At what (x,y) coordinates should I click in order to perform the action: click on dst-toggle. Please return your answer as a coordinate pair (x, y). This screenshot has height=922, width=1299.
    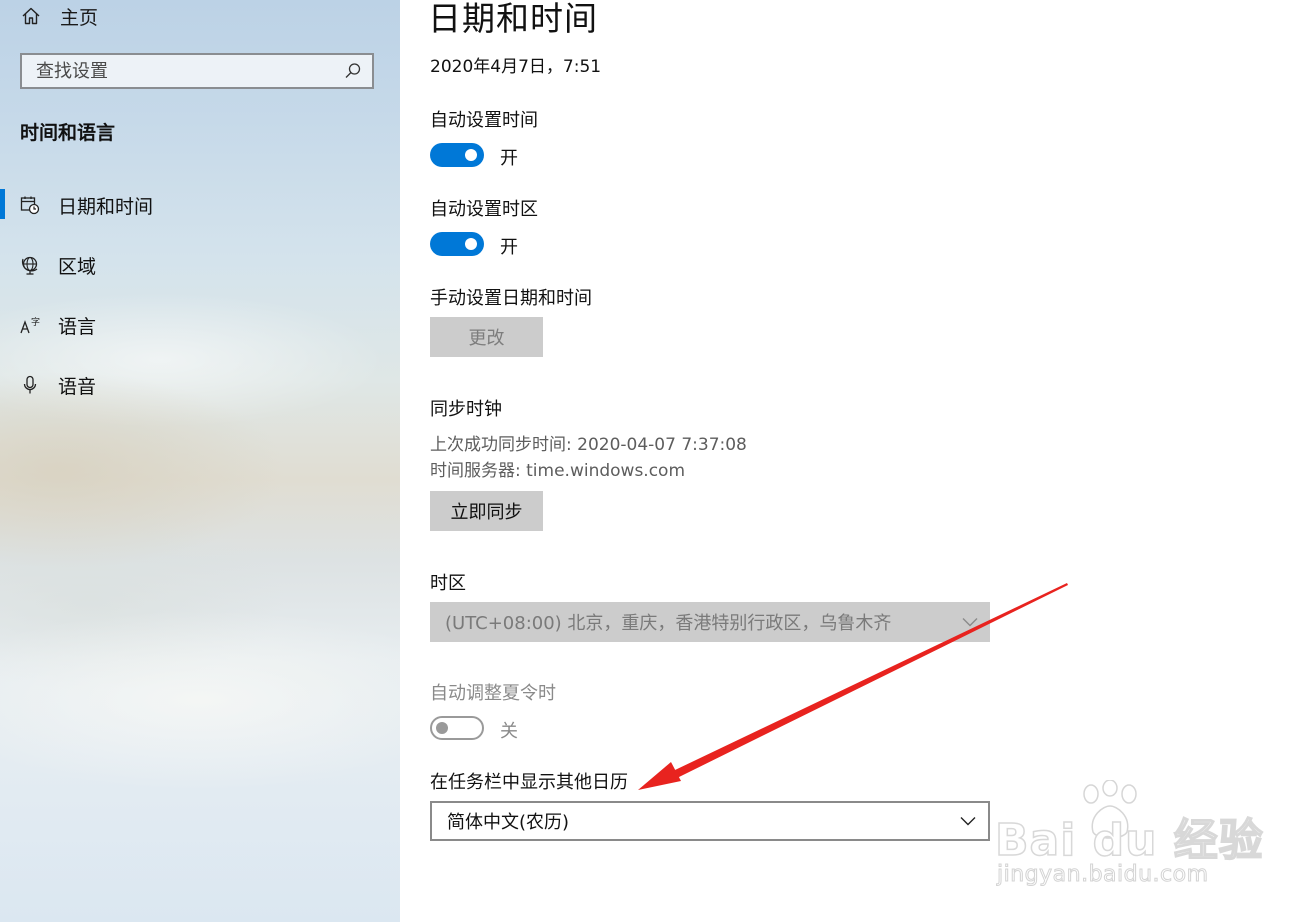
    Looking at the image, I should click on (457, 728).